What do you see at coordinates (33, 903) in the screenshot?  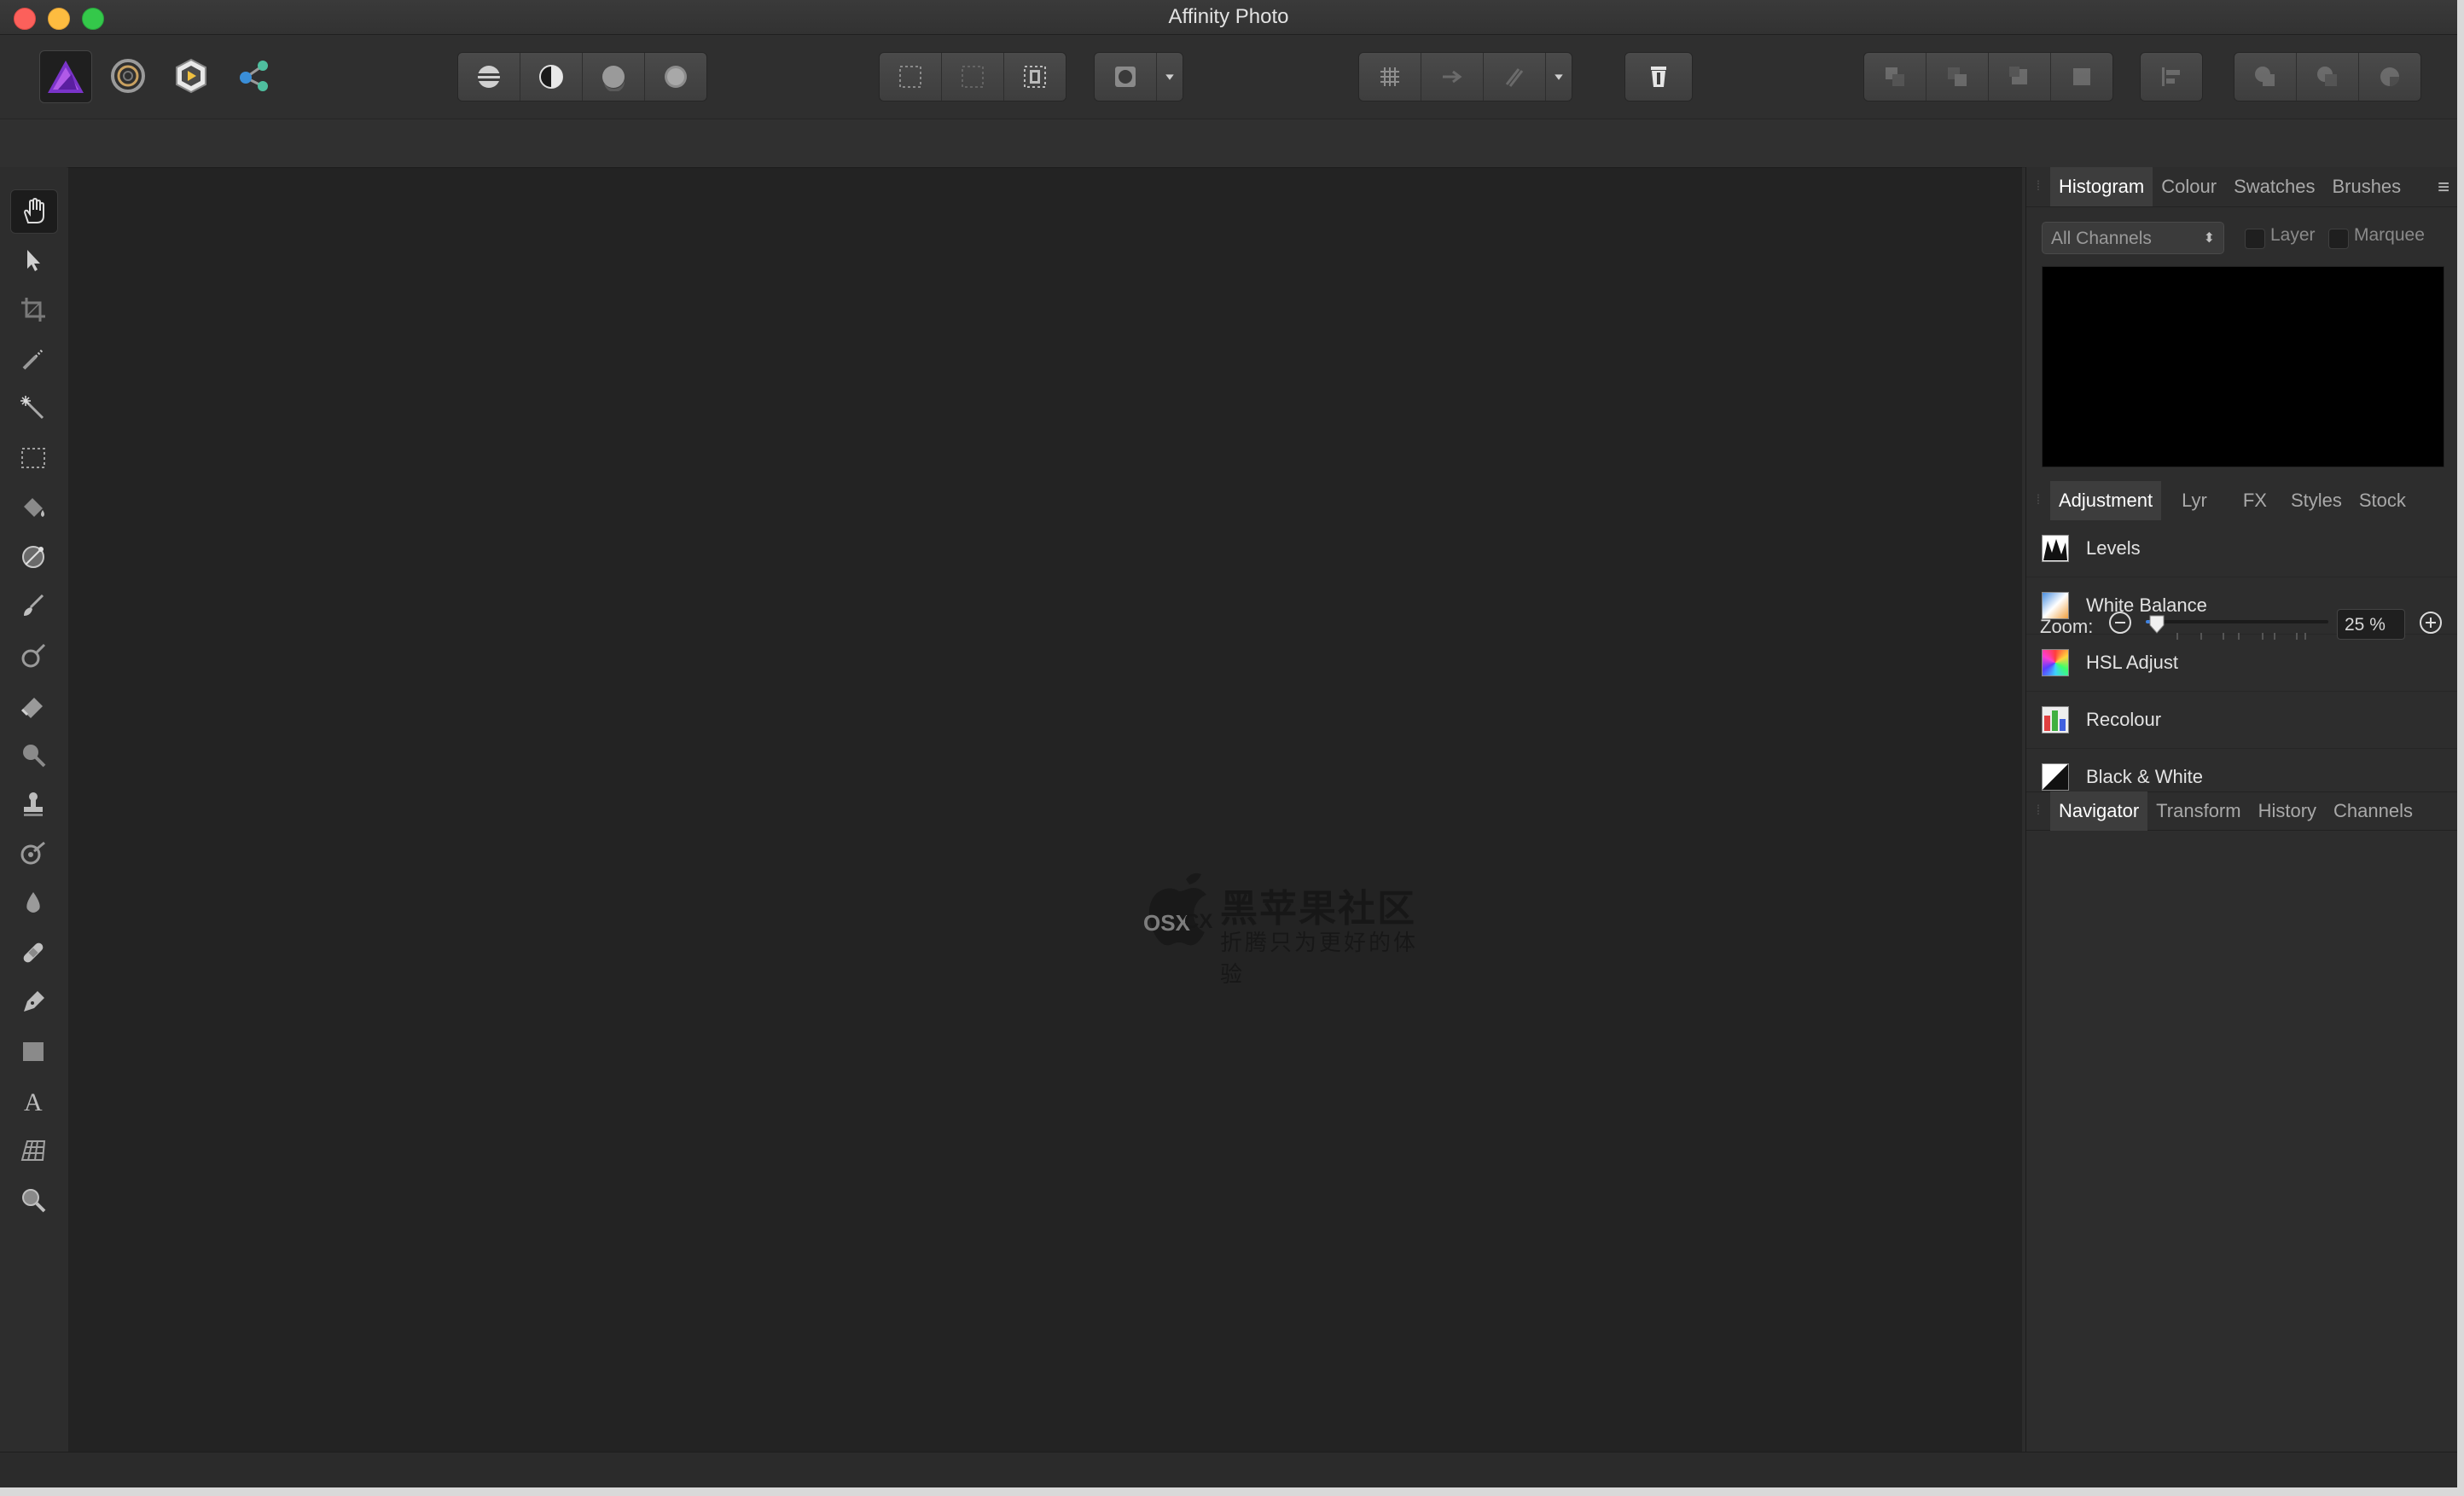 I see `blur-brush-tool` at bounding box center [33, 903].